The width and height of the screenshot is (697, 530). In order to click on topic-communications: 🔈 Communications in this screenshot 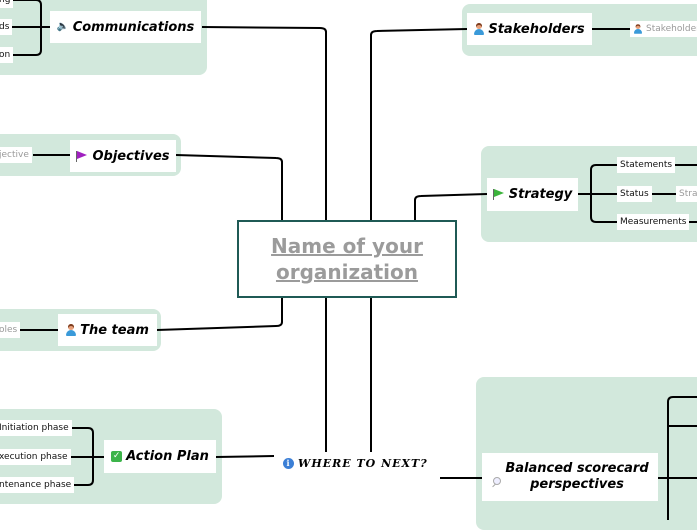, I will do `click(125, 27)`.